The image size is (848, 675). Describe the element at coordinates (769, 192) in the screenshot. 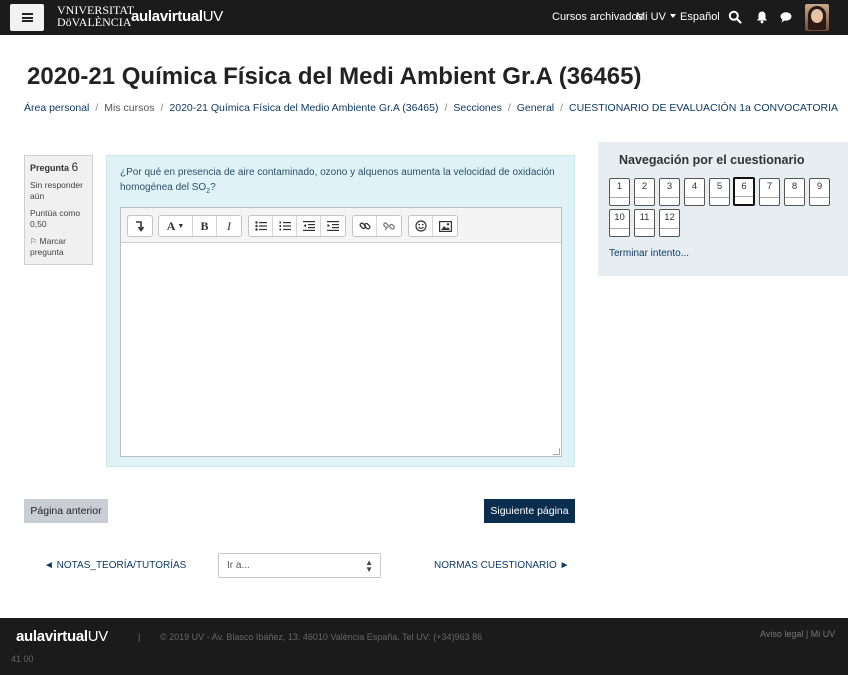

I see `quiz-nav-button-7: 7` at that location.